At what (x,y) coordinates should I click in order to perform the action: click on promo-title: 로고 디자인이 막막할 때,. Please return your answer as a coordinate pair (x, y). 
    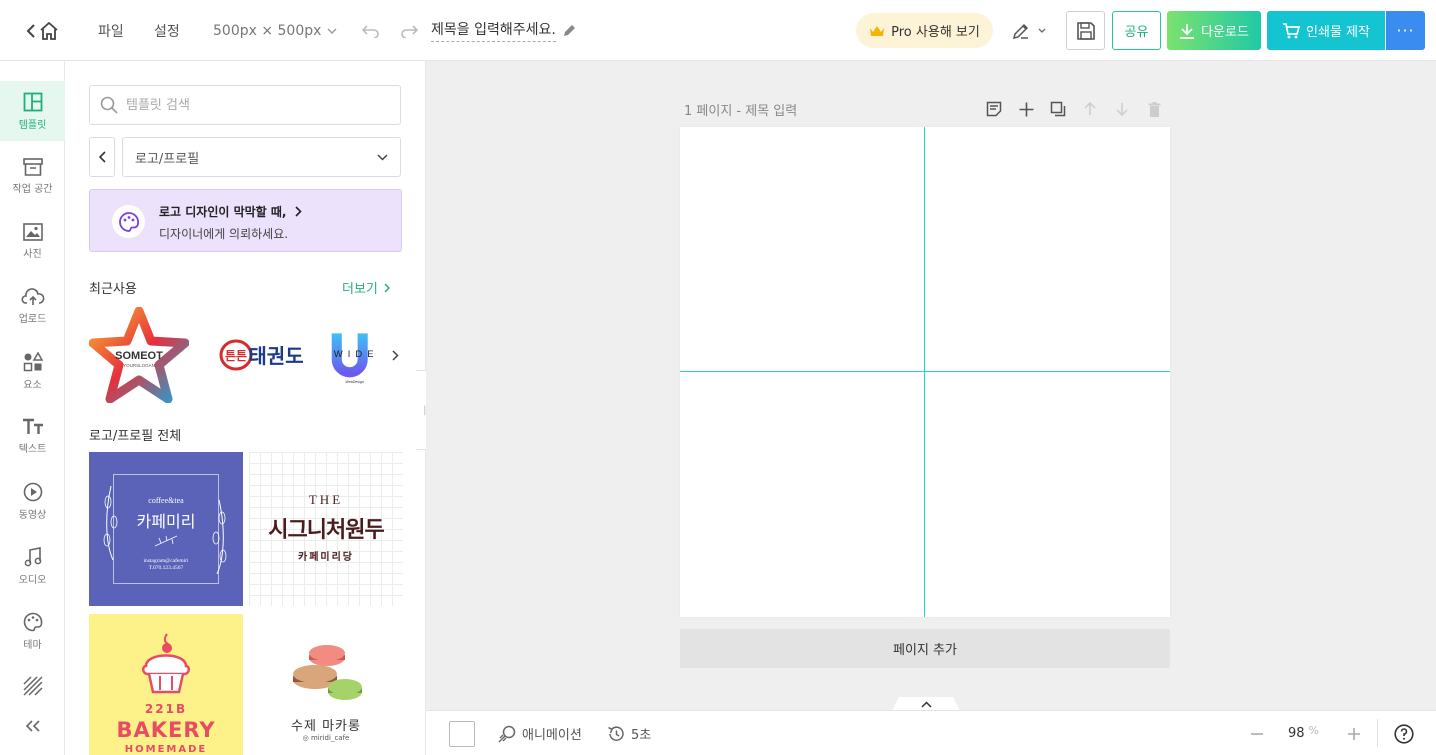
    Looking at the image, I should click on (230, 211).